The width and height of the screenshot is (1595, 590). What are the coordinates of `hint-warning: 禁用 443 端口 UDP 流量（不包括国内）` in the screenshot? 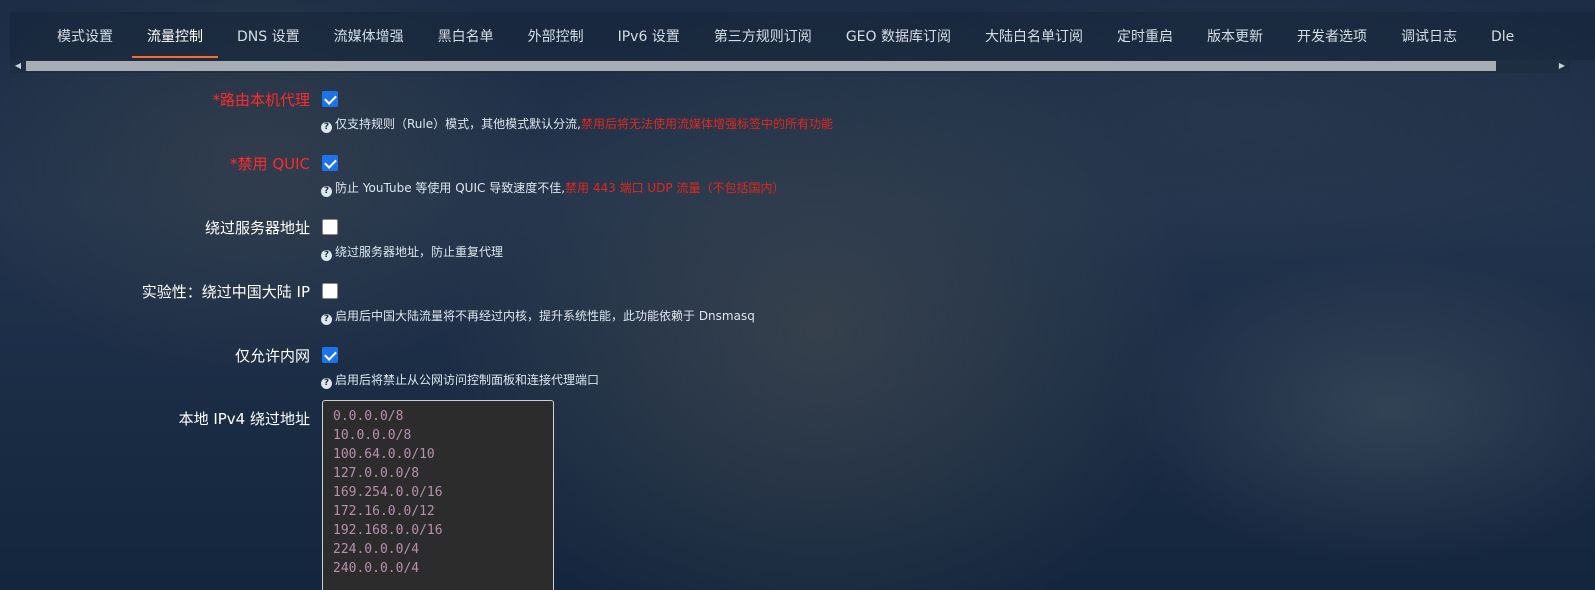 It's located at (675, 188).